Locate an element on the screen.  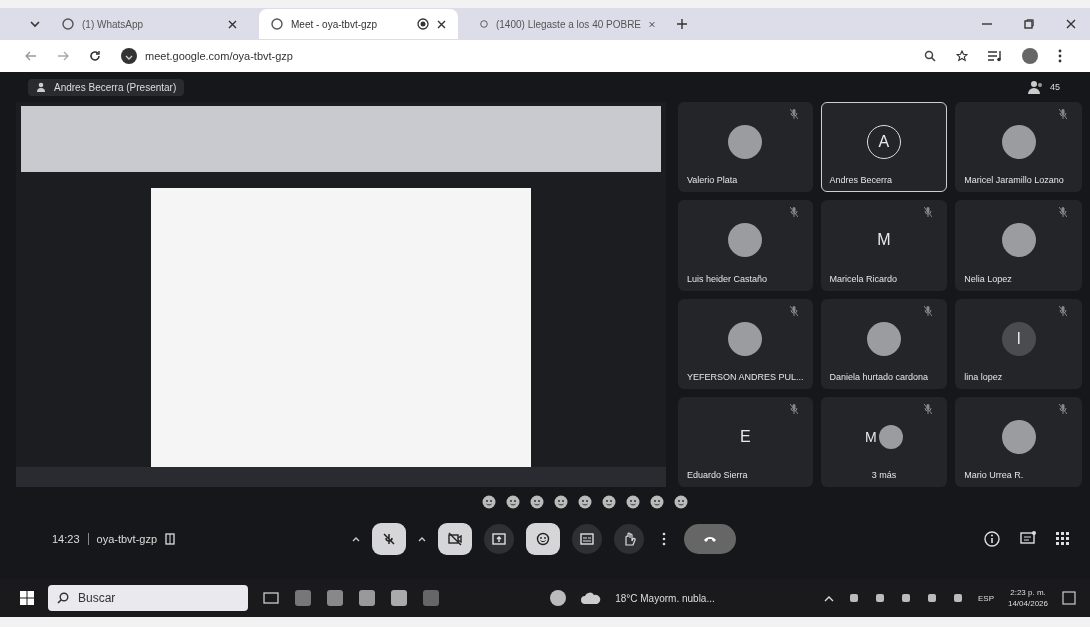
more-vertical-icon is located at coordinates (1060, 56).